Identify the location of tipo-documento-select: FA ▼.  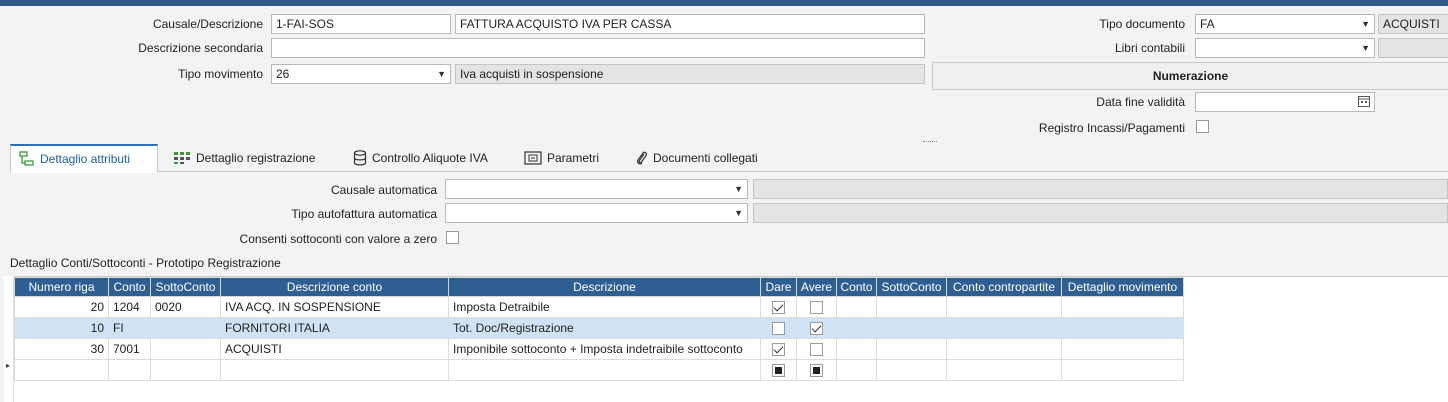
(1285, 24).